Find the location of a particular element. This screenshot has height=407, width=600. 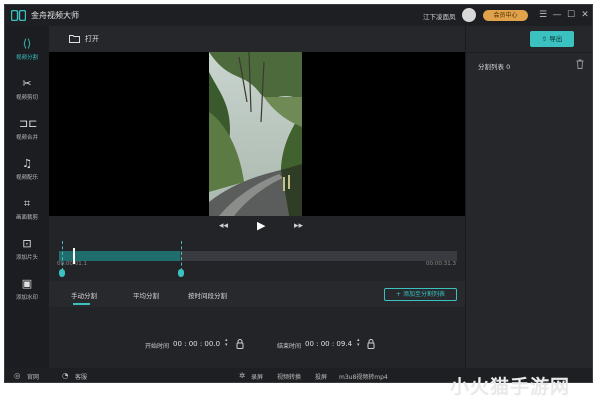

export-label: 导出 is located at coordinates (556, 39).